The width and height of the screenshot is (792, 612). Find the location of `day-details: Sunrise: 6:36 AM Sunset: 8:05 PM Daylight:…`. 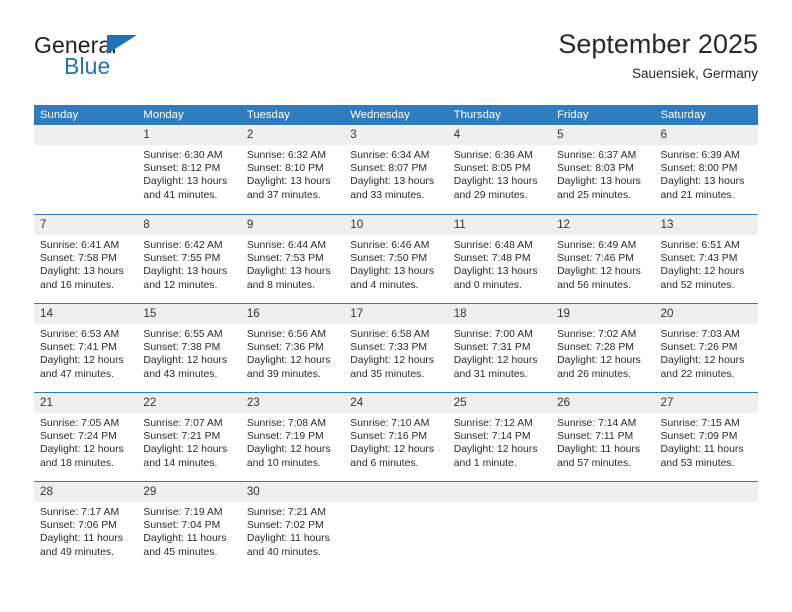

day-details: Sunrise: 6:36 AM Sunset: 8:05 PM Daylight:… is located at coordinates (499, 173).